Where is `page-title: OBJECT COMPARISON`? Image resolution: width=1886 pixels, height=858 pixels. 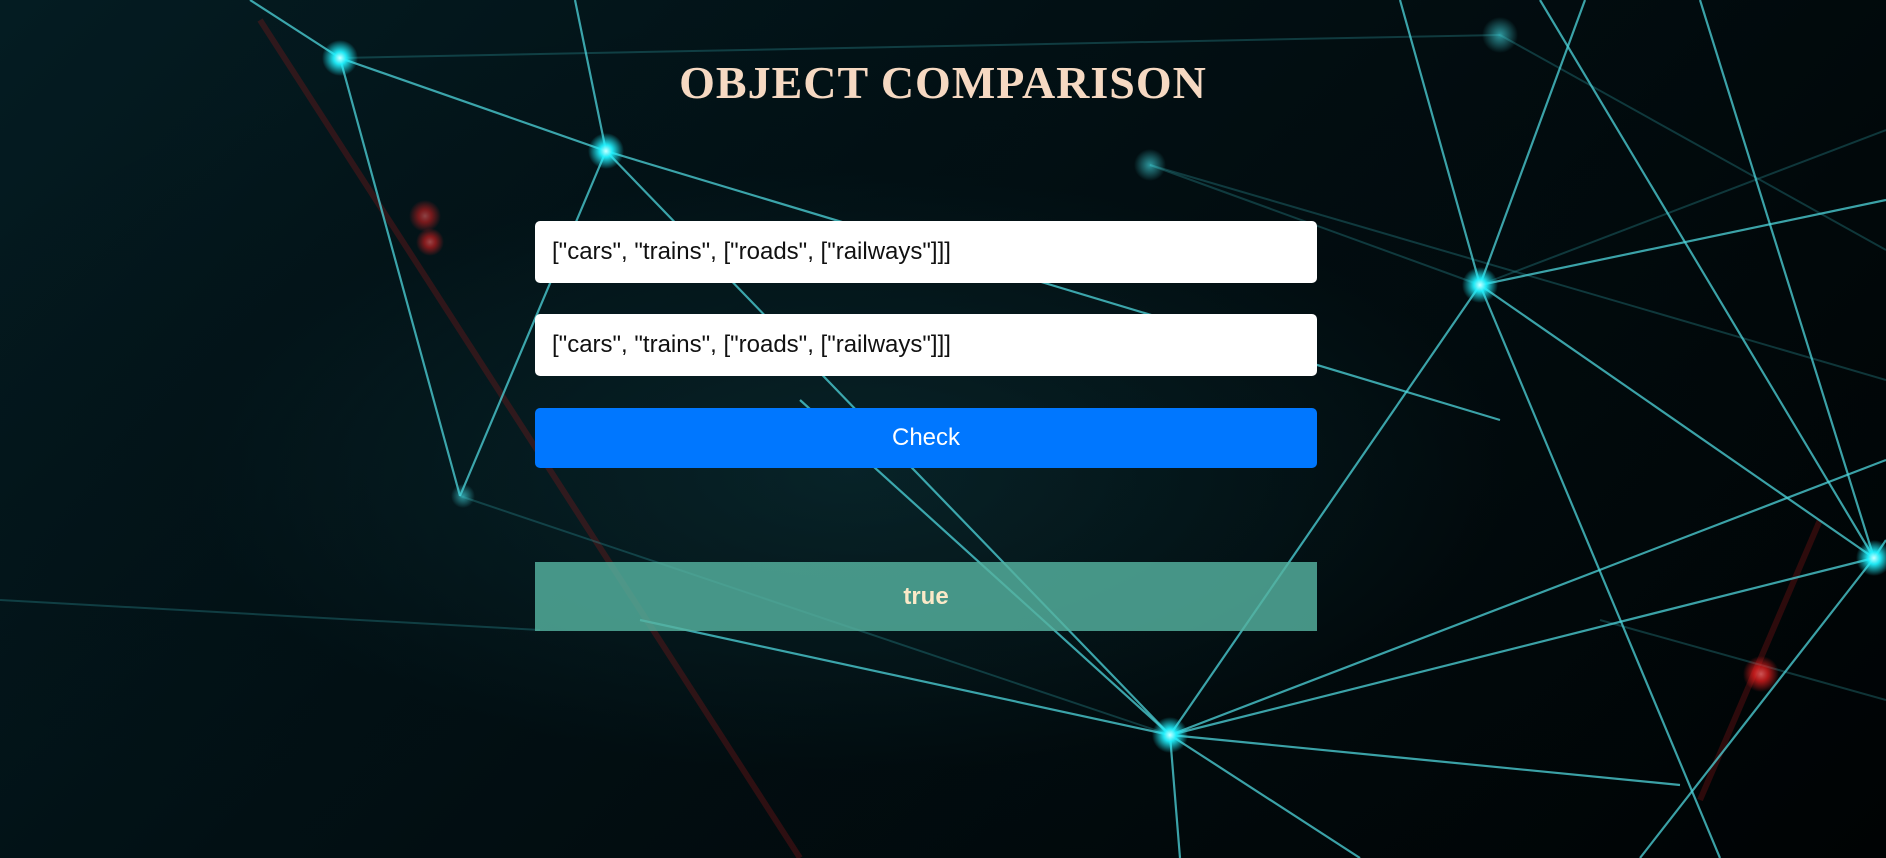
page-title: OBJECT COMPARISON is located at coordinates (943, 82).